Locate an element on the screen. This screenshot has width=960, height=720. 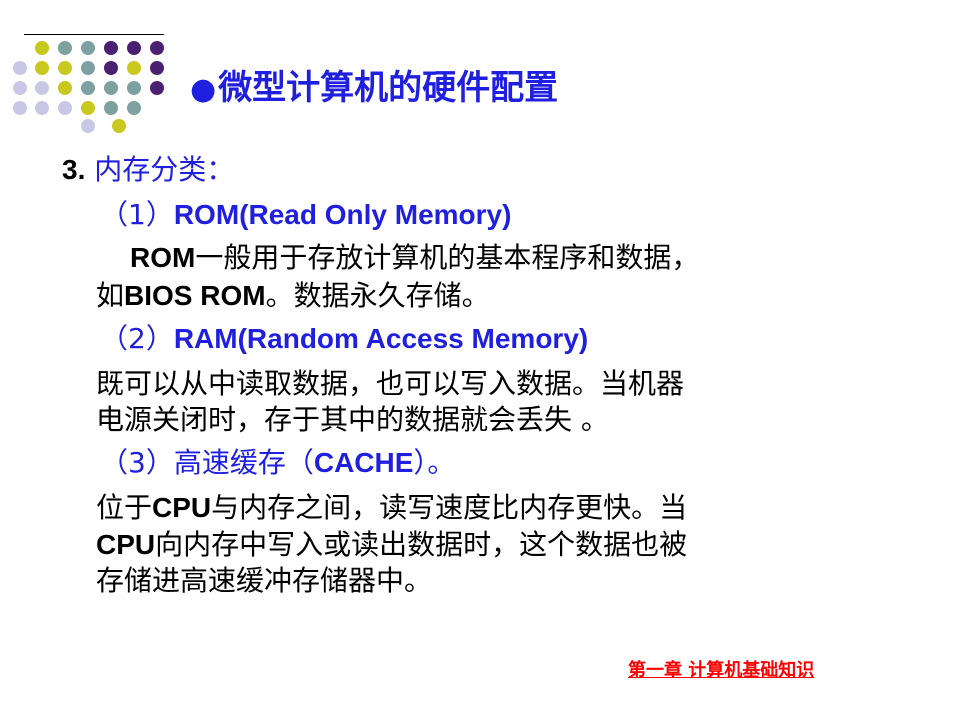
body-text: 一般用于存放计算机的基本程序和数据， is located at coordinates (447, 257).